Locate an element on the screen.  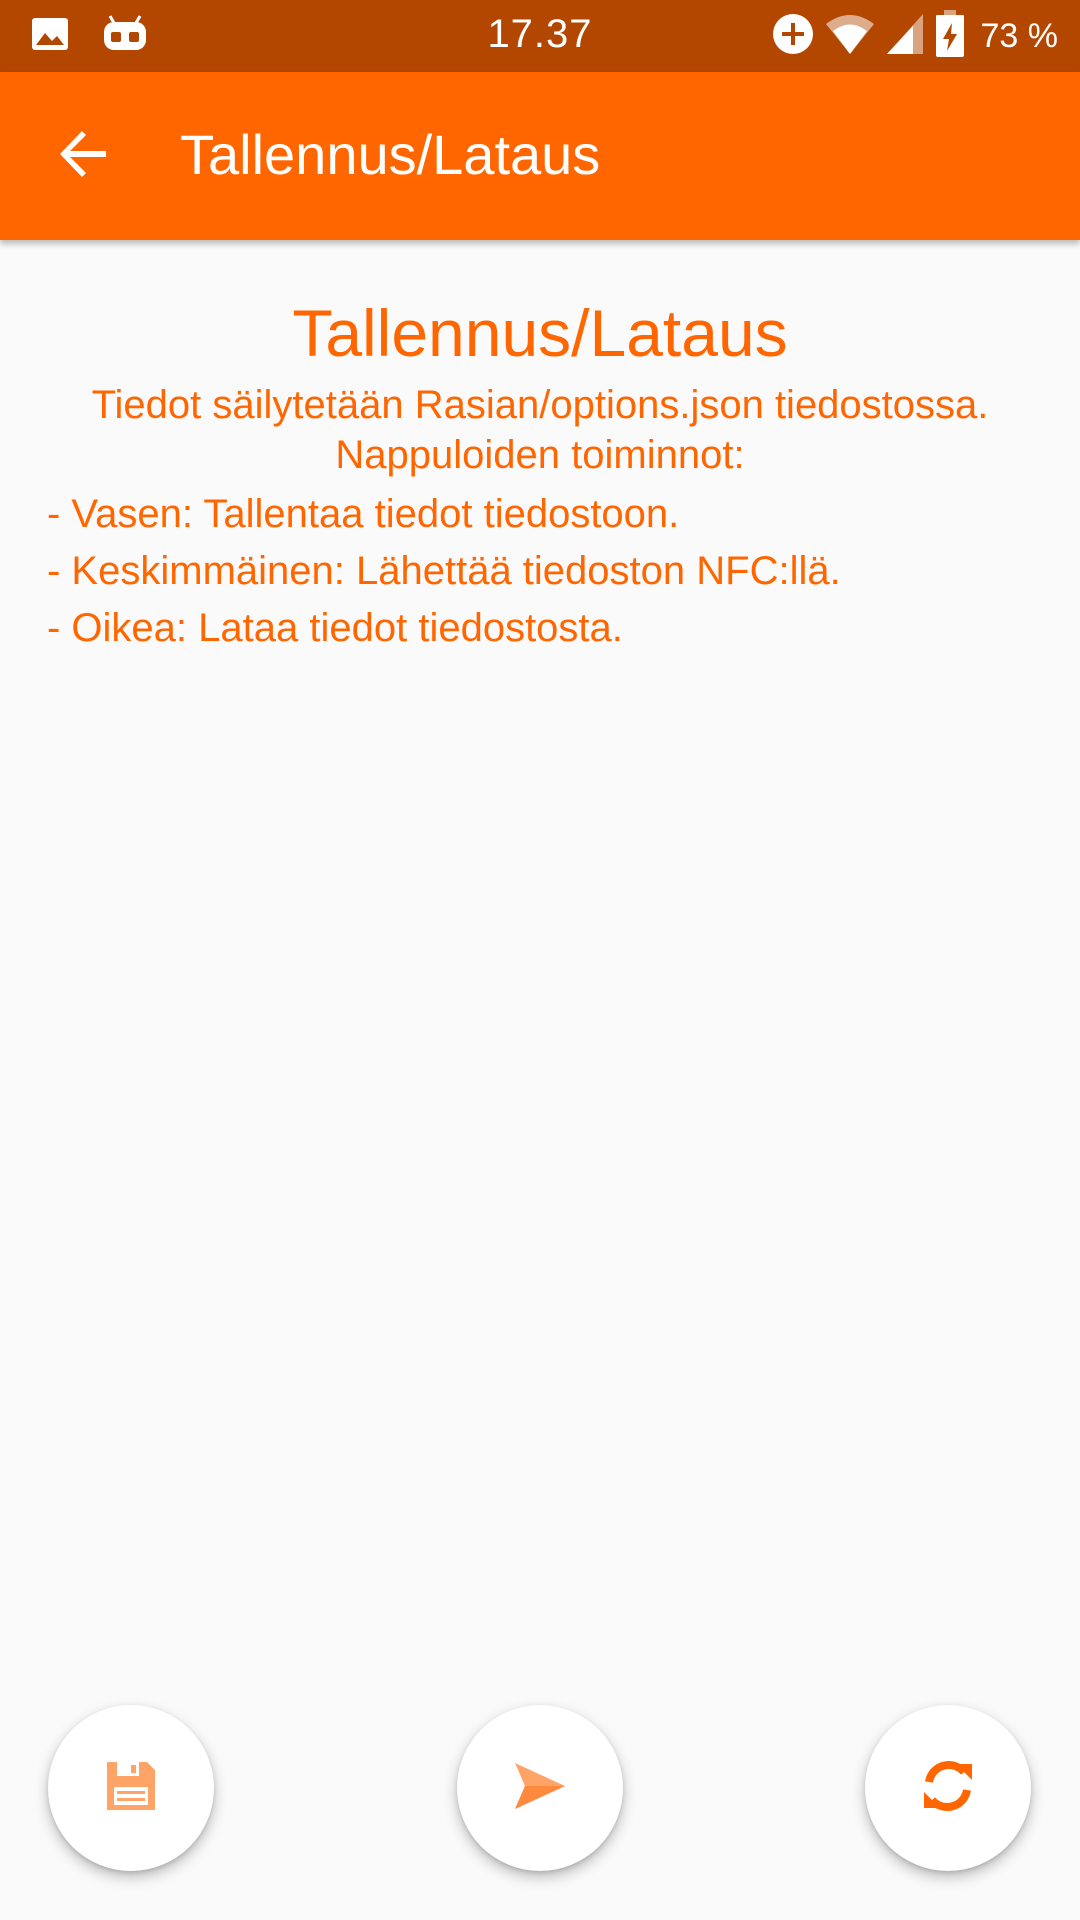
send-icon is located at coordinates (540, 1788).